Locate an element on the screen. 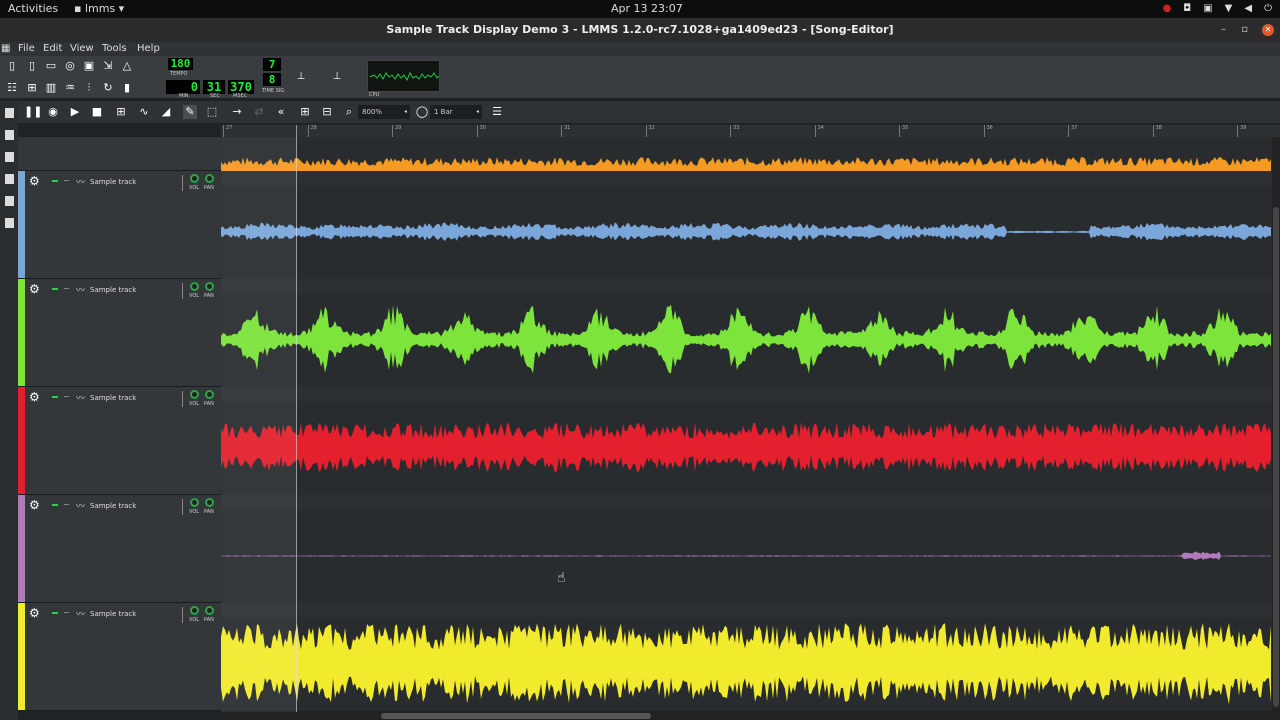  record-icon: ◉ is located at coordinates (53, 112).